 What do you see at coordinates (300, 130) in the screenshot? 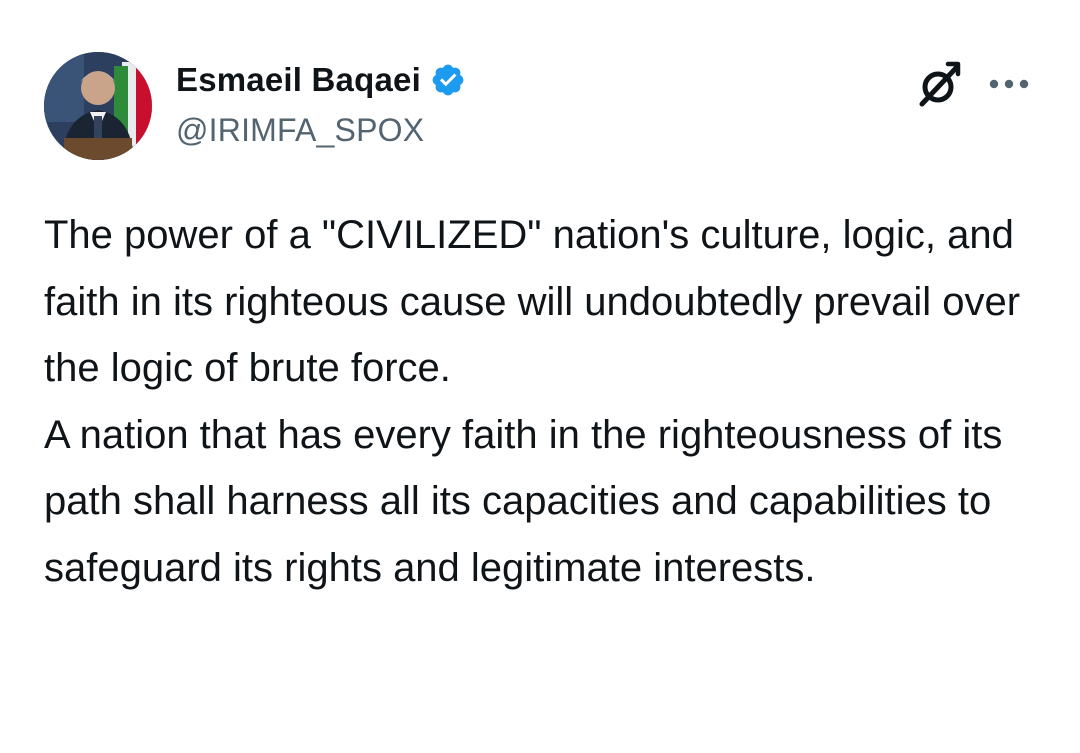
I see `author-handle: @IRIMFA_SPOX` at bounding box center [300, 130].